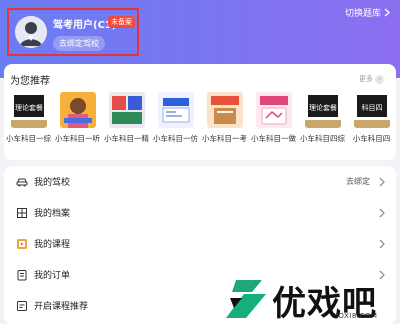 The image size is (400, 324). Describe the element at coordinates (52, 214) in the screenshot. I see `menu-label: 我的档案` at that location.